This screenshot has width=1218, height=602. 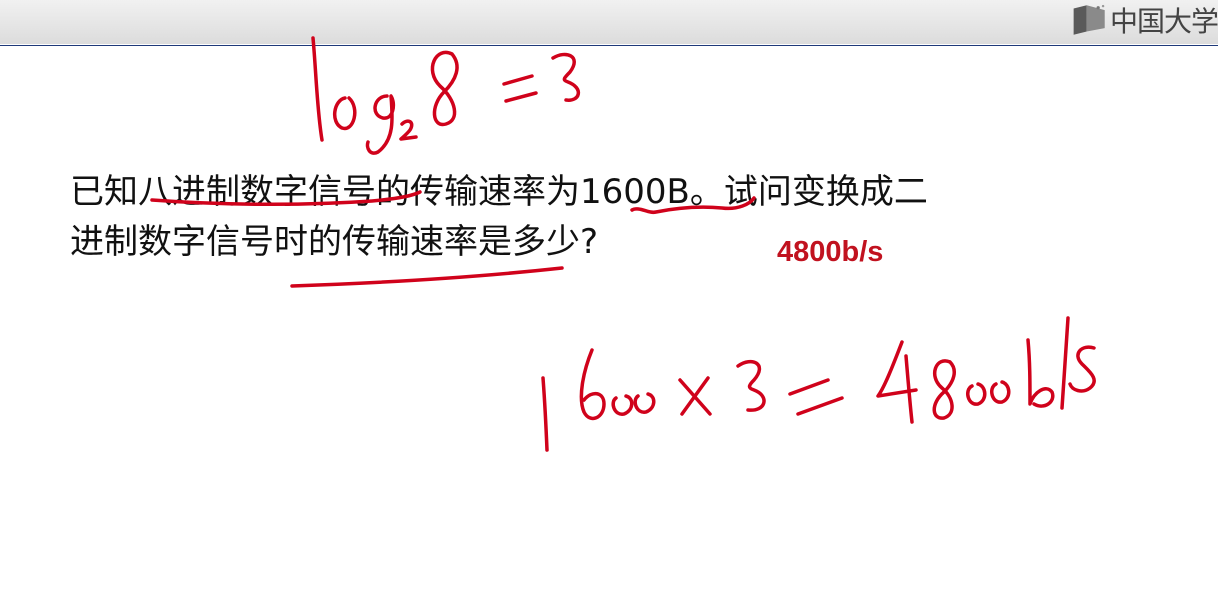 What do you see at coordinates (1089, 19) in the screenshot?
I see `logo-icon` at bounding box center [1089, 19].